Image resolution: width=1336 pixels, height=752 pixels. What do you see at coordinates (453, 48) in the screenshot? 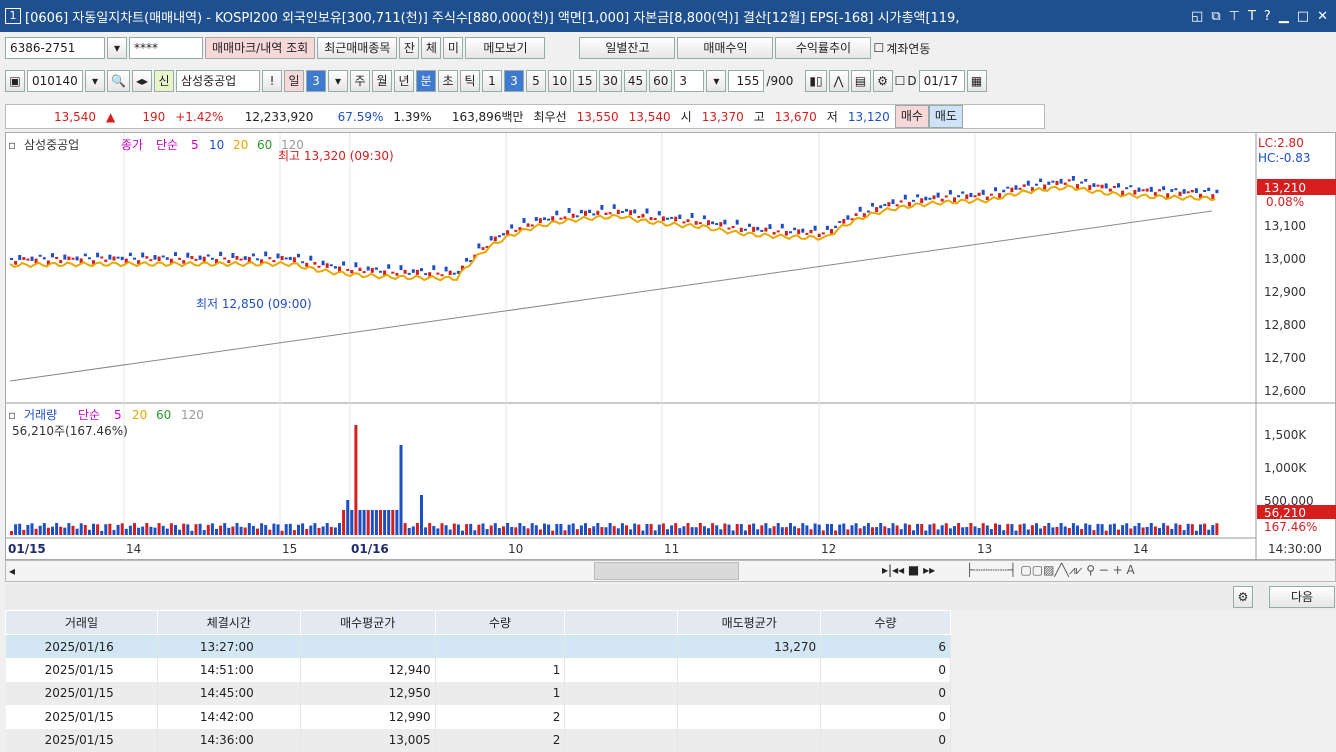
I see `tab-unfilled: 미` at bounding box center [453, 48].